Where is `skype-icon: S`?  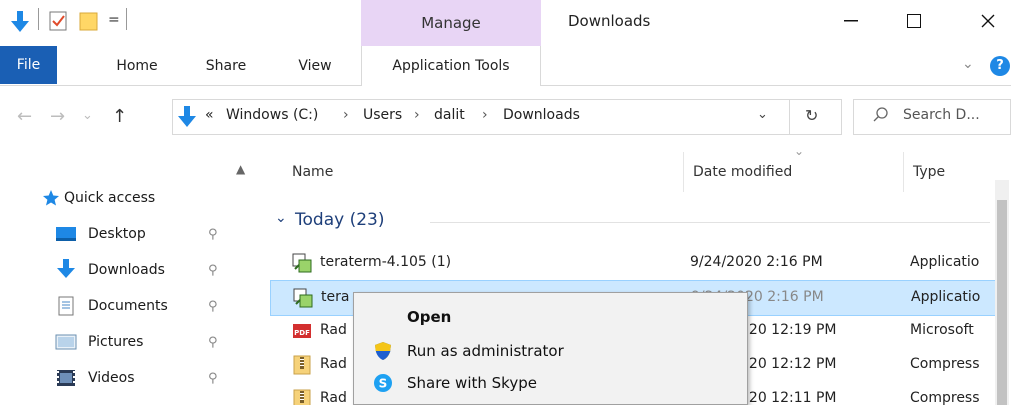 skype-icon: S is located at coordinates (383, 383).